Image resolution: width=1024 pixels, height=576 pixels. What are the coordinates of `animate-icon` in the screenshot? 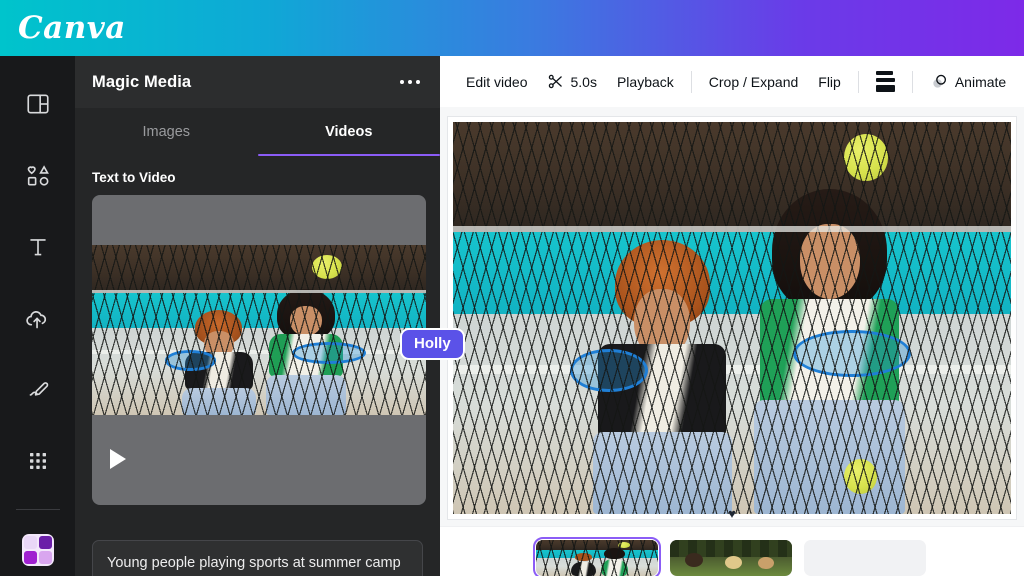 It's located at (939, 81).